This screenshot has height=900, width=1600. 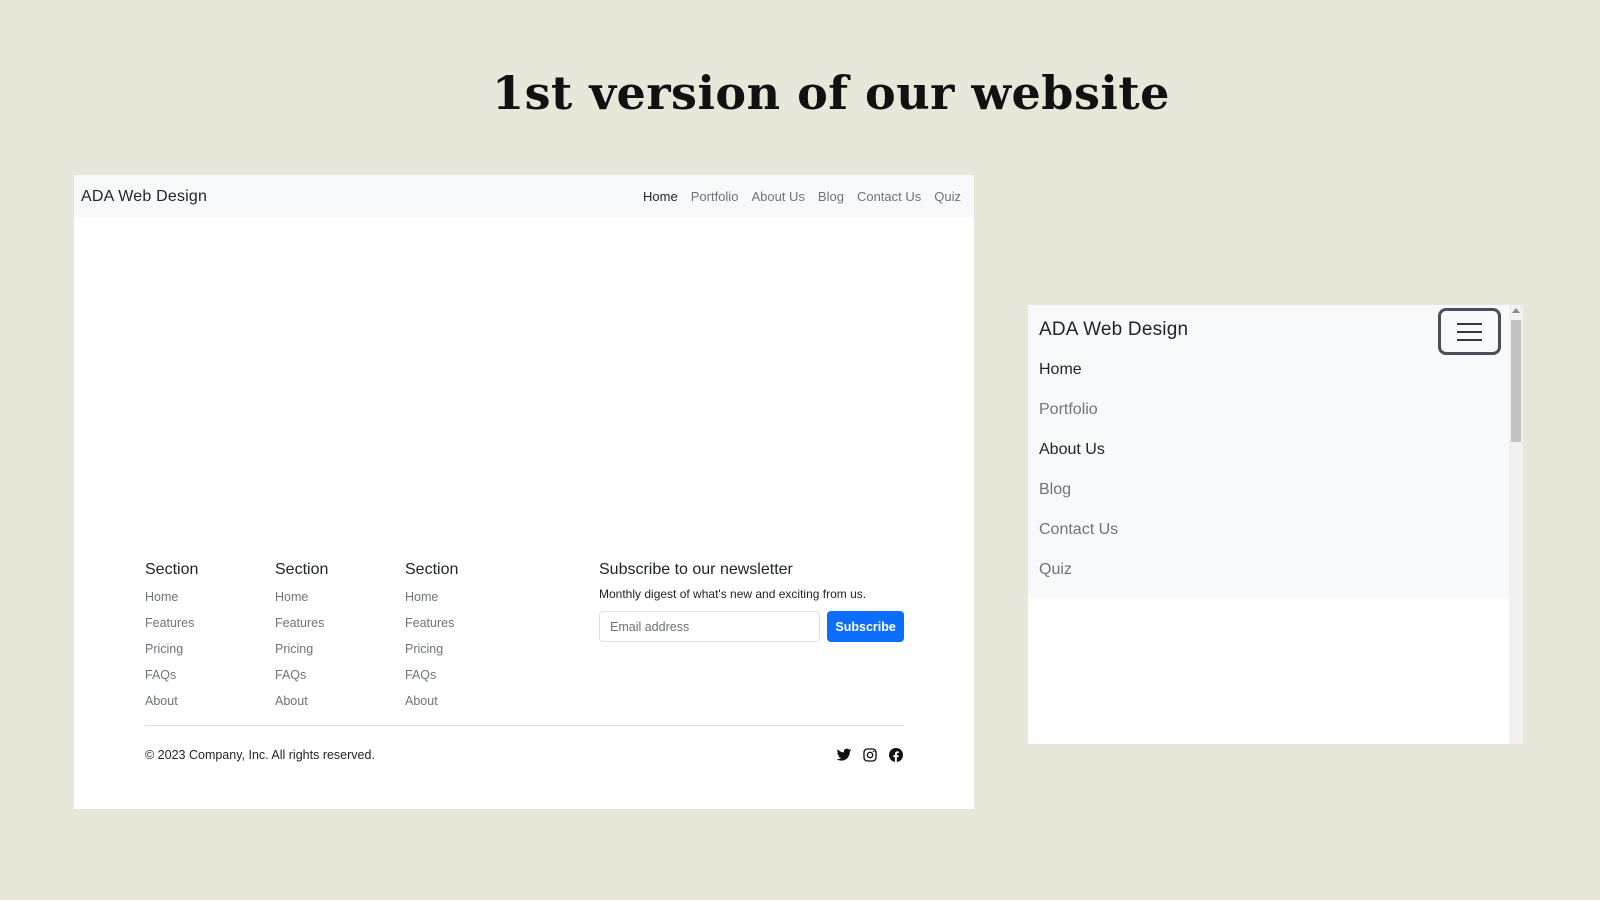 I want to click on nav-link-about-us: About Us, so click(x=777, y=196).